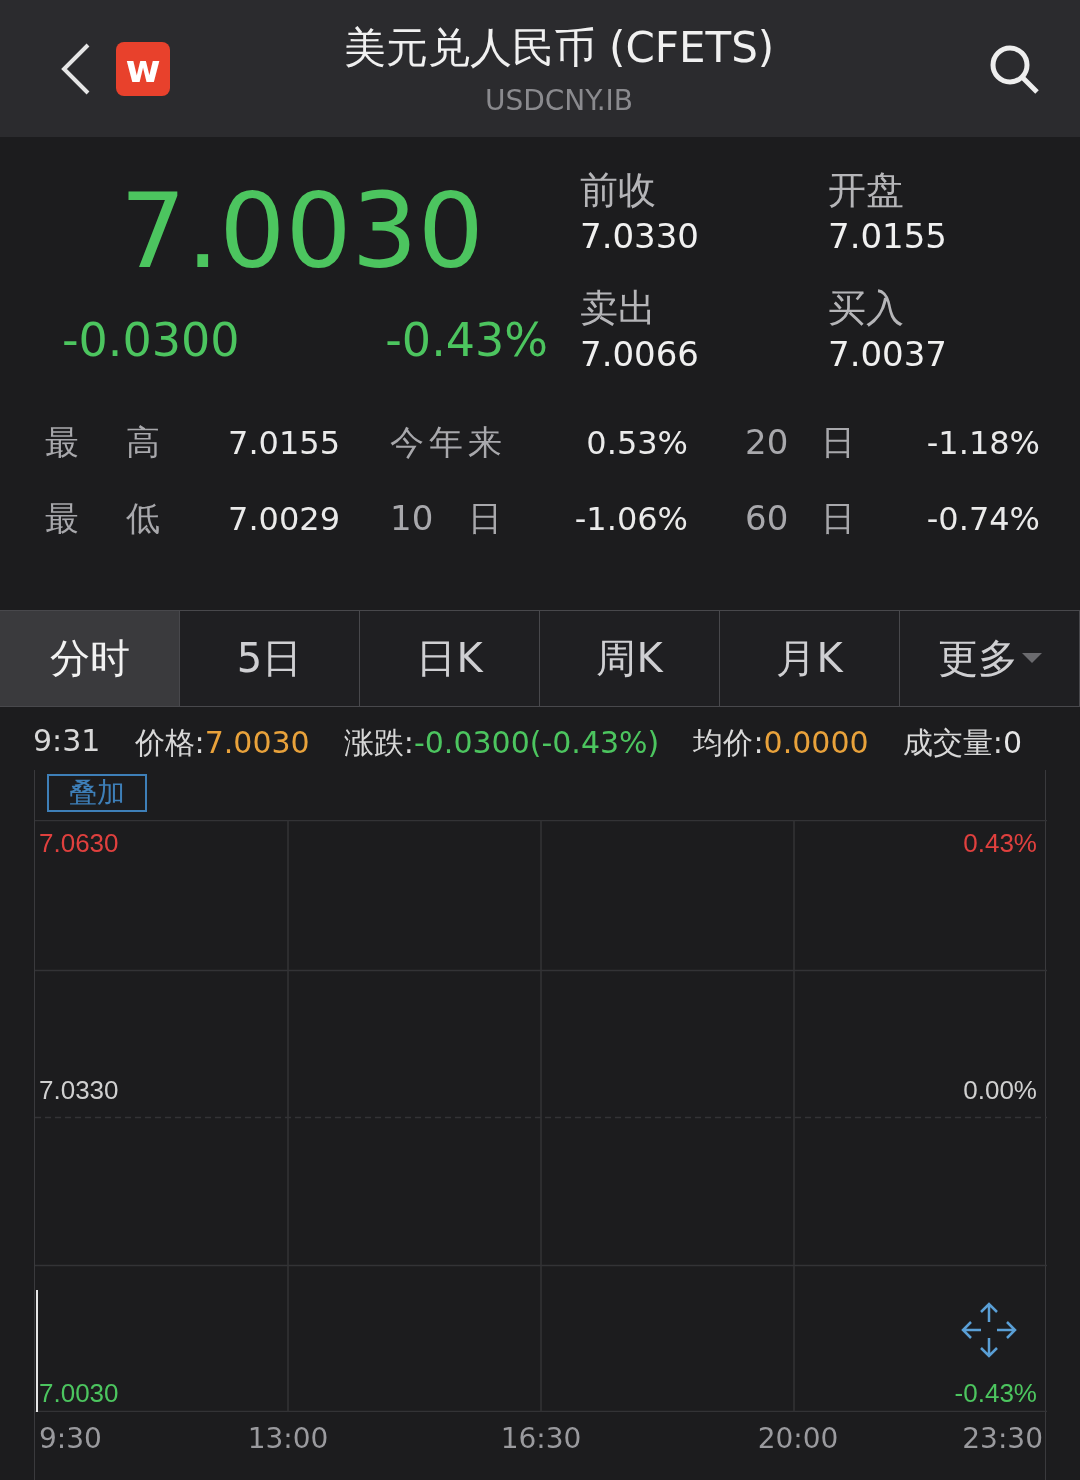 This screenshot has height=1480, width=1080. What do you see at coordinates (618, 308) in the screenshot?
I see `field-label: 卖出` at bounding box center [618, 308].